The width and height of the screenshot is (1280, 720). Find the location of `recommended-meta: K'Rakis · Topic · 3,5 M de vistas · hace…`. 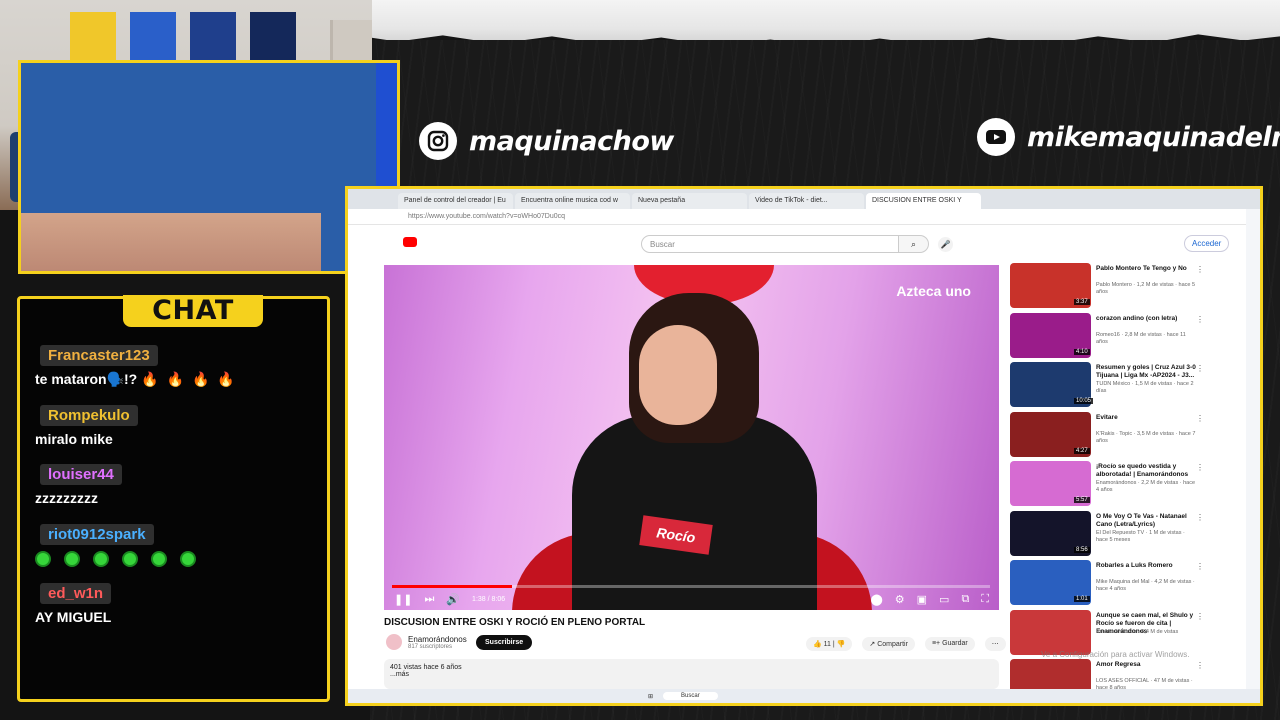

recommended-meta: K'Rakis · Topic · 3,5 M de vistas · hace… is located at coordinates (1146, 437).